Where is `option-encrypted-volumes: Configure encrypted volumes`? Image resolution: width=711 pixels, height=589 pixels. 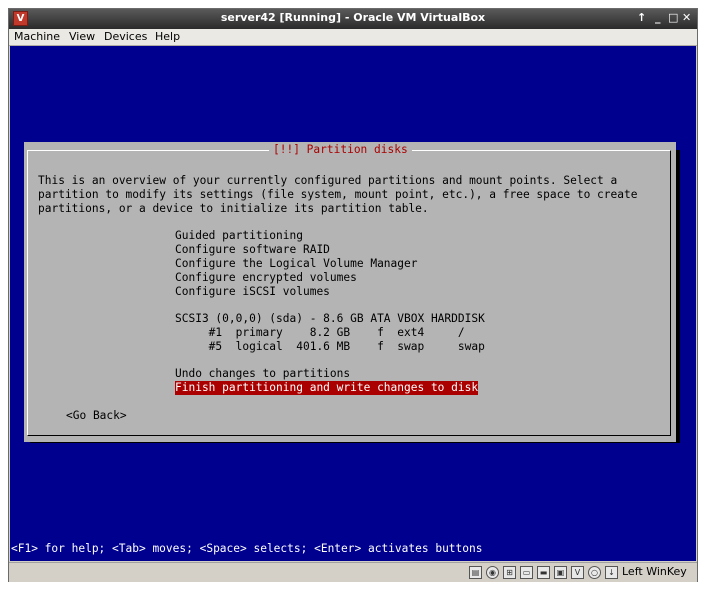
option-encrypted-volumes: Configure encrypted volumes is located at coordinates (266, 278).